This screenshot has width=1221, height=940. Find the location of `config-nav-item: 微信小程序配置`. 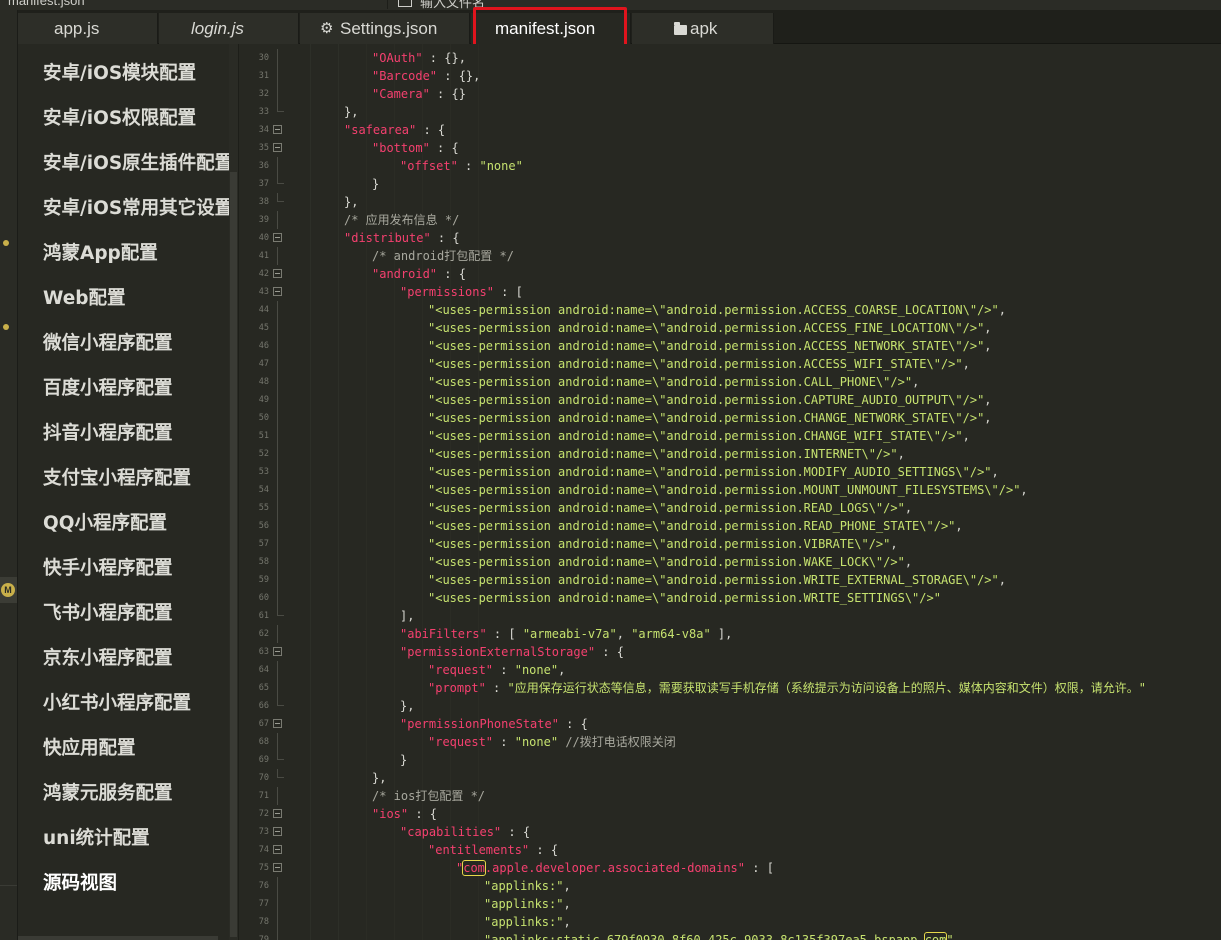

config-nav-item: 微信小程序配置 is located at coordinates (108, 342).